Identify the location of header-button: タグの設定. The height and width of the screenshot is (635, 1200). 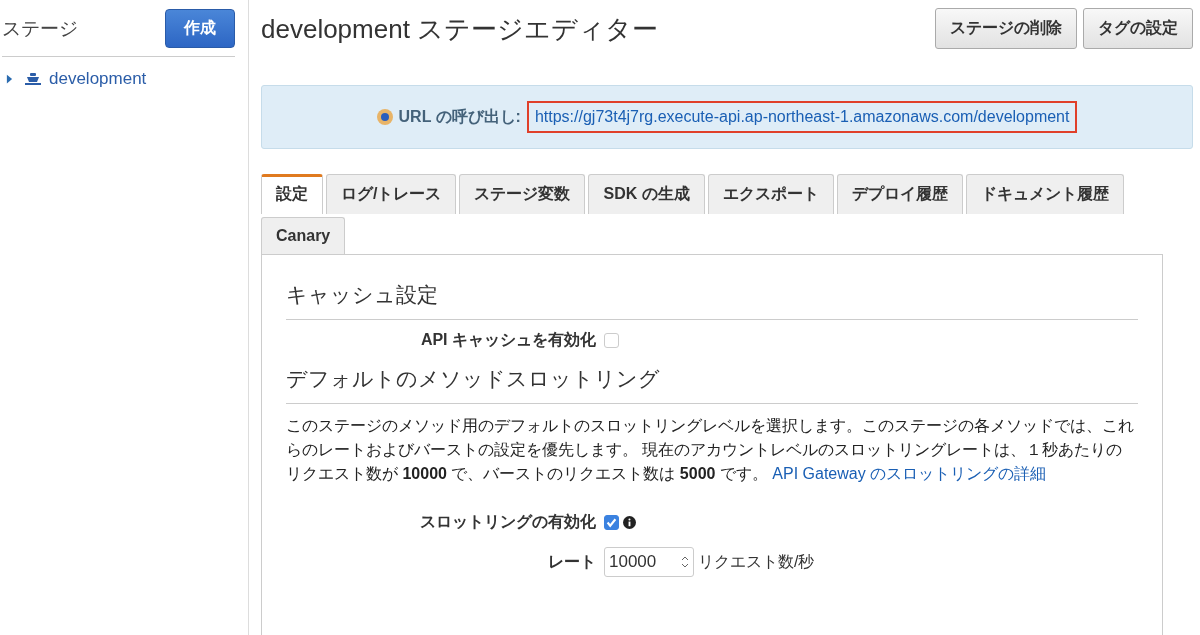
(1138, 28).